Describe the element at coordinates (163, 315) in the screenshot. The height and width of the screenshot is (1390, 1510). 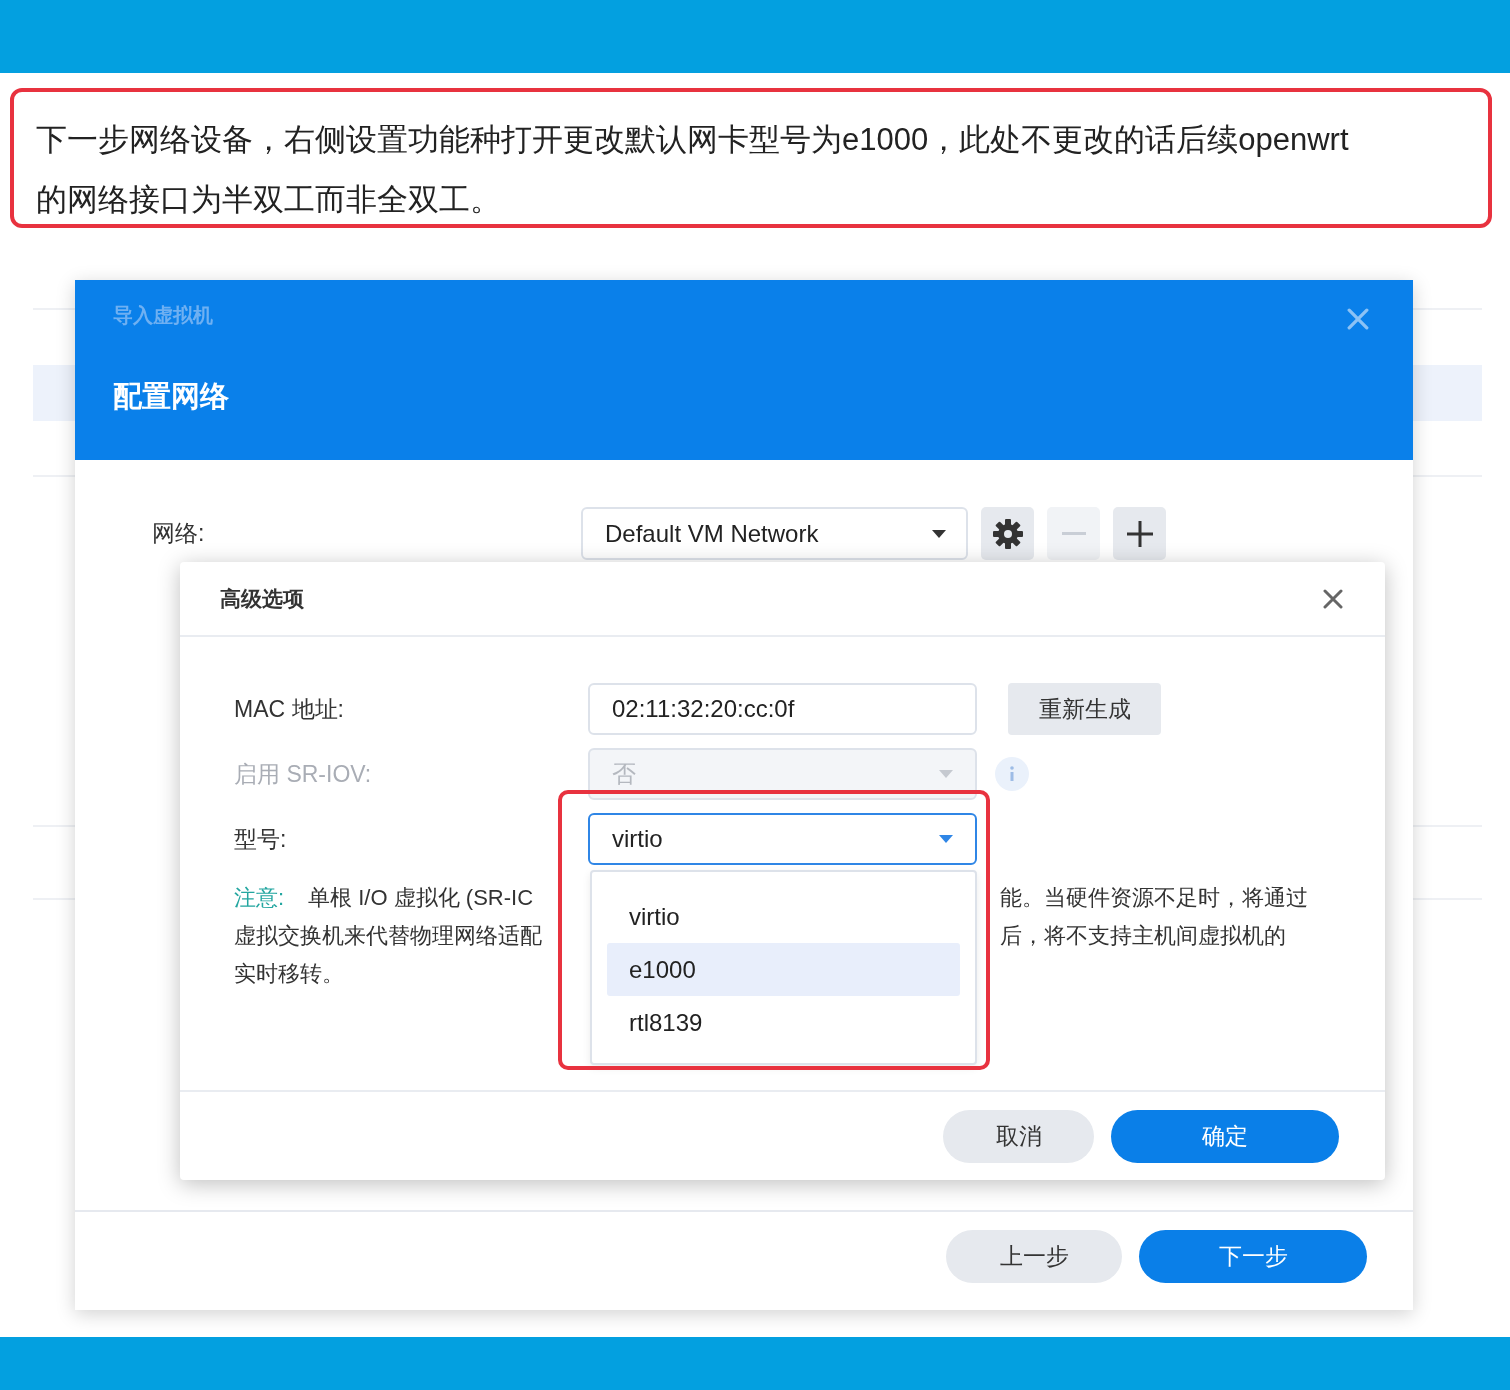
I see `dialog-subtitle: 导入虚拟机` at that location.